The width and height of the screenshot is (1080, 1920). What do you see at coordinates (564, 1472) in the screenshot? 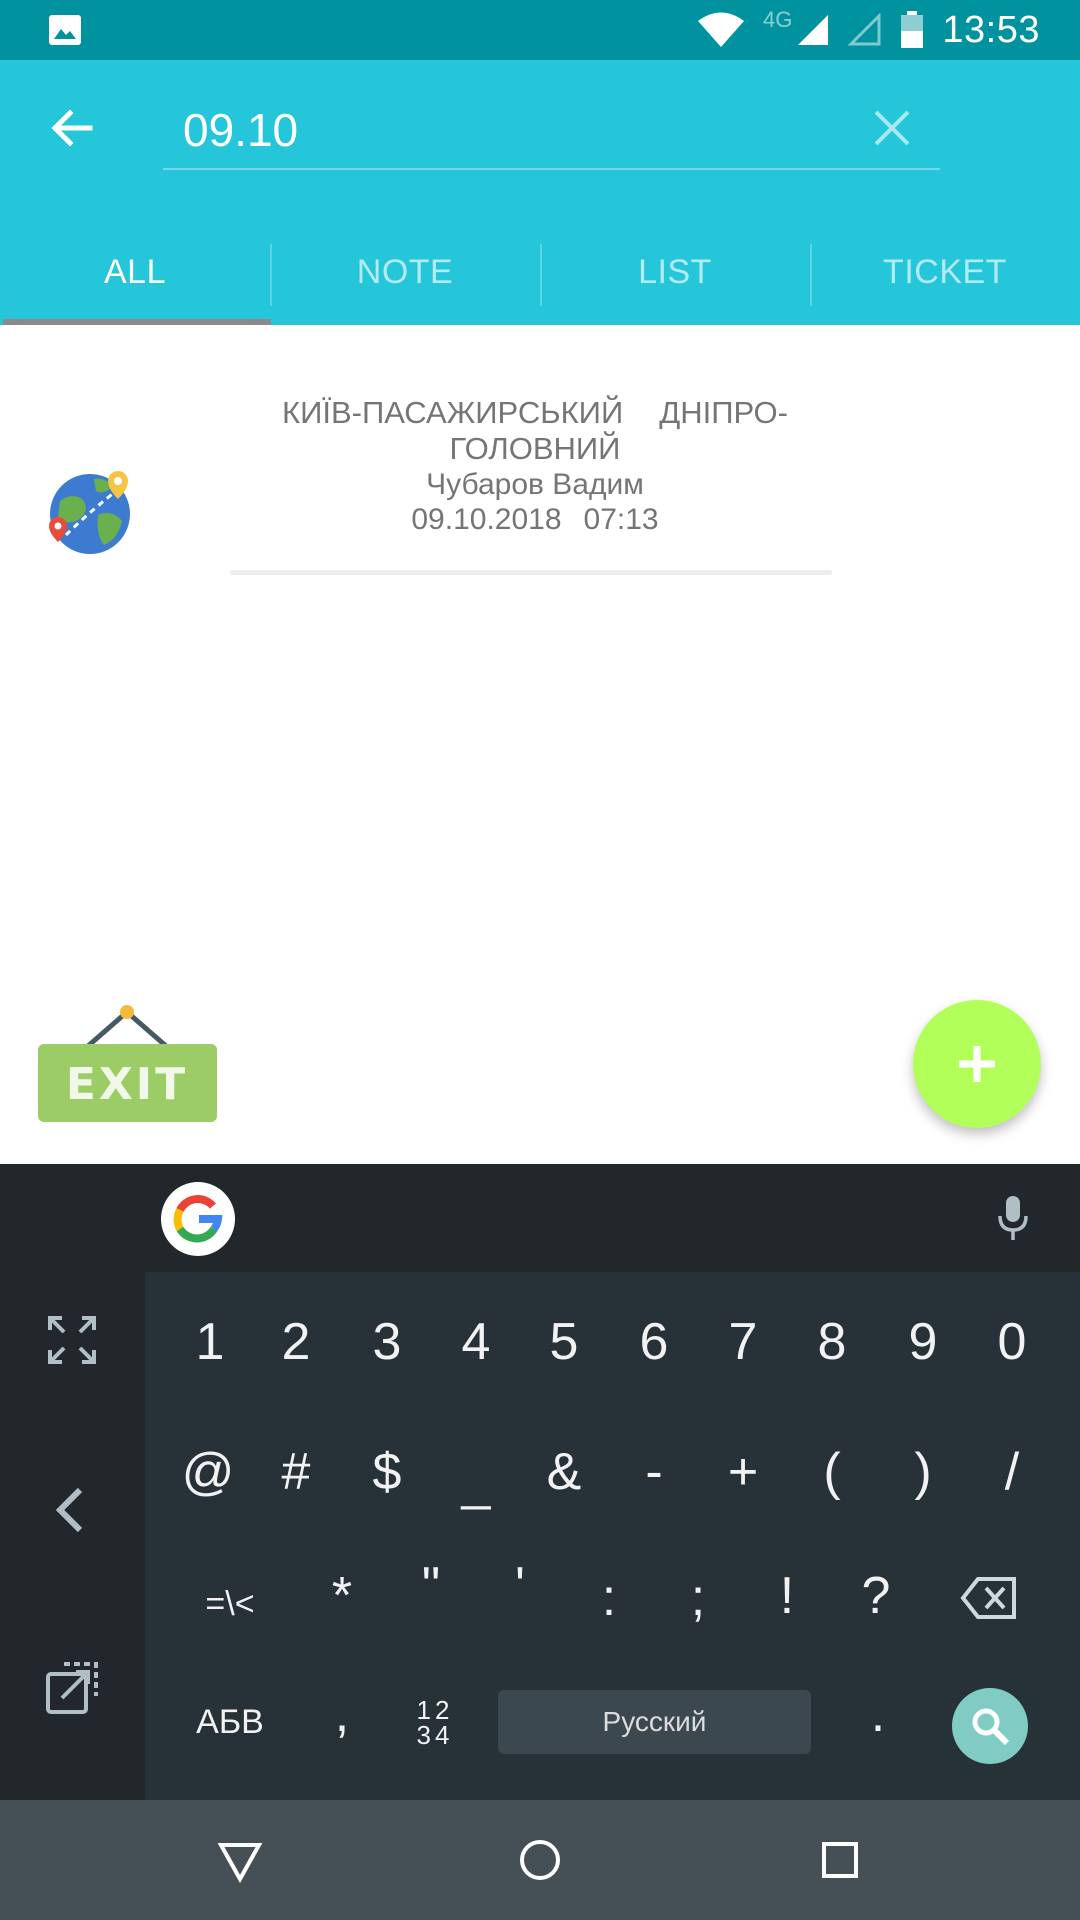
I see `key-ampersand: &` at bounding box center [564, 1472].